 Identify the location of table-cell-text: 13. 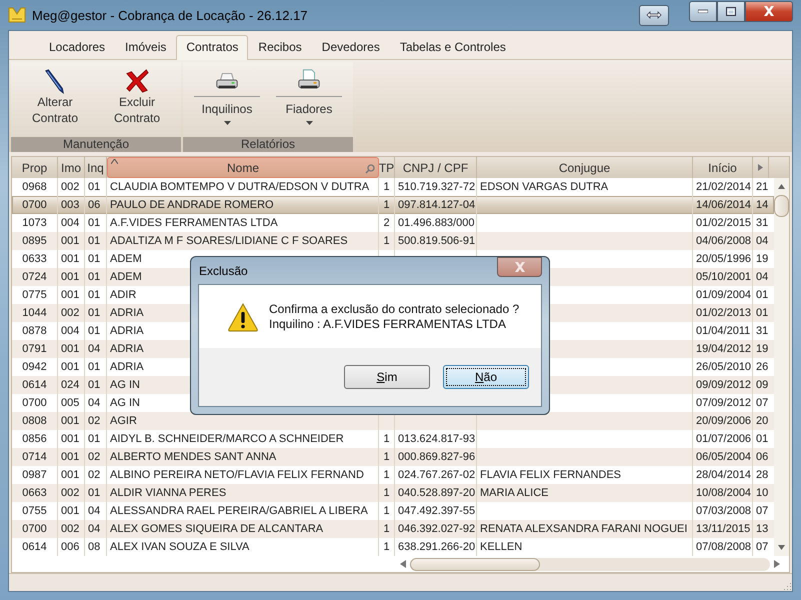
(762, 529).